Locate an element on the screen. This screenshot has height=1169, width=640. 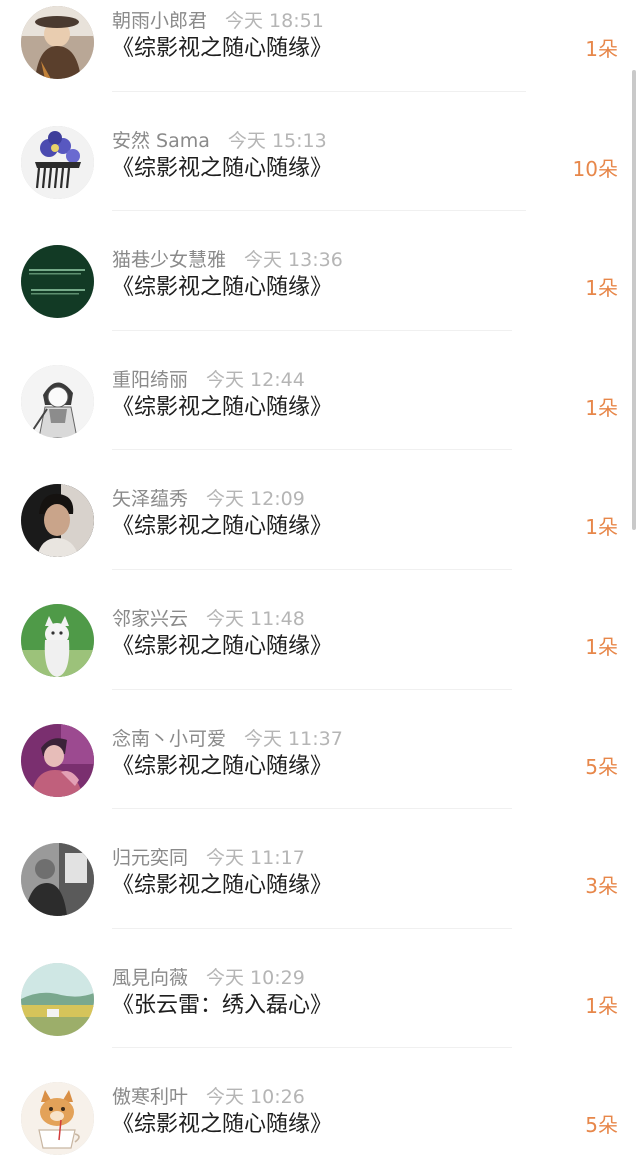
user-name: 朝雨小郎君 is located at coordinates (159, 21).